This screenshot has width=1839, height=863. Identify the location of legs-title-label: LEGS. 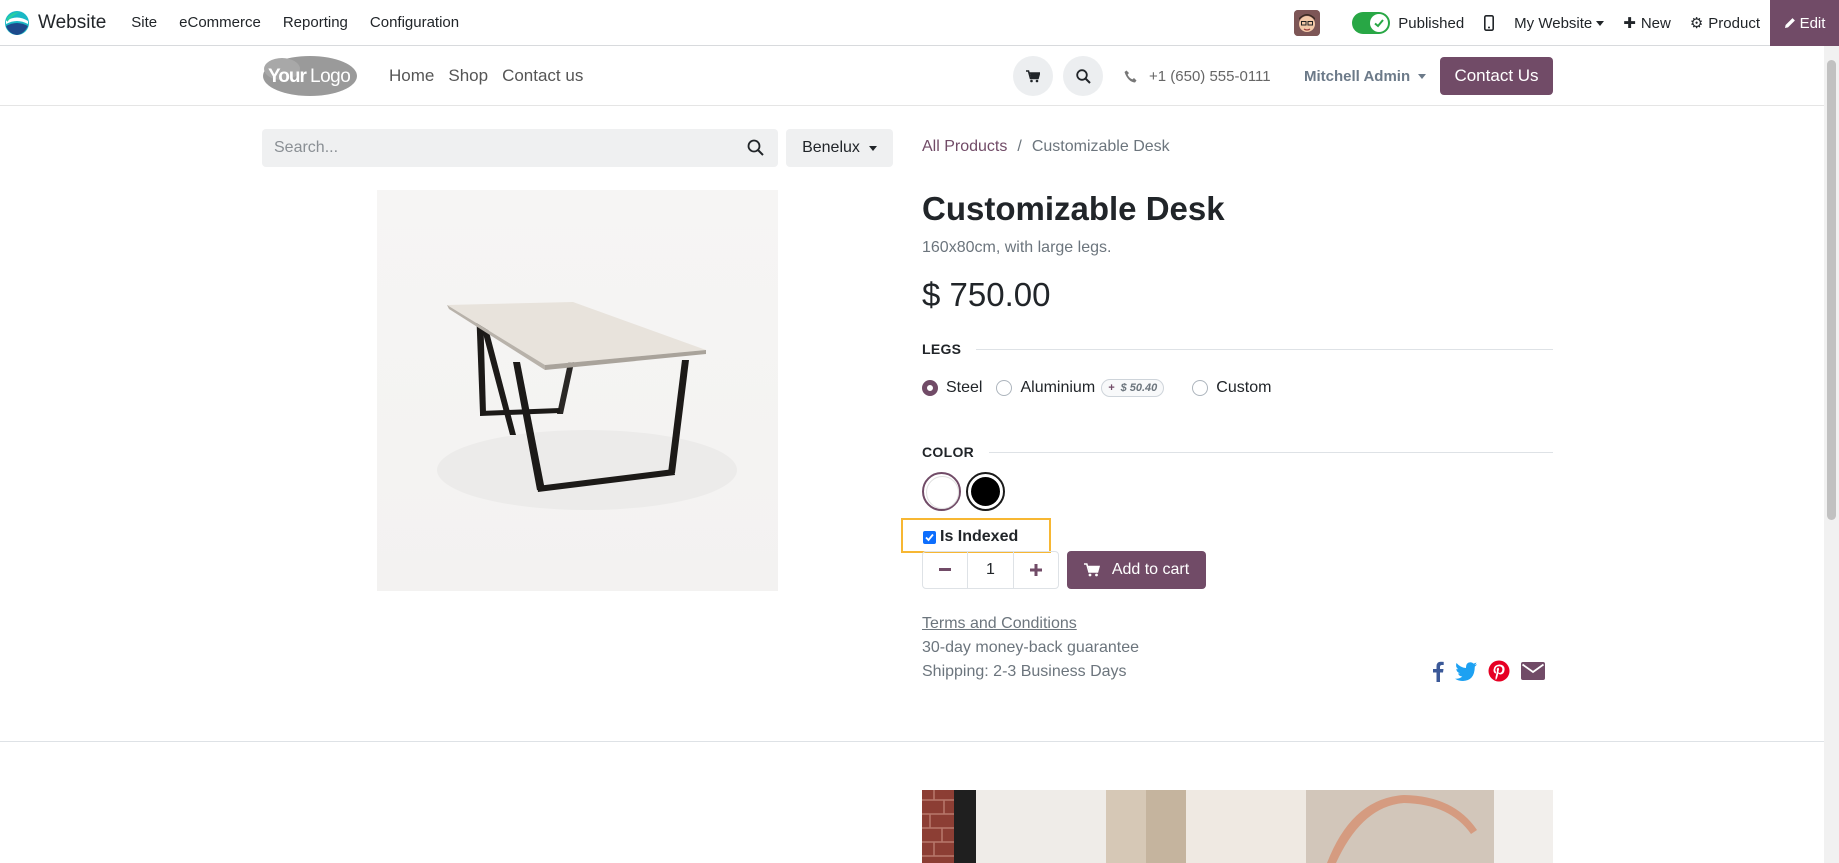
(942, 349).